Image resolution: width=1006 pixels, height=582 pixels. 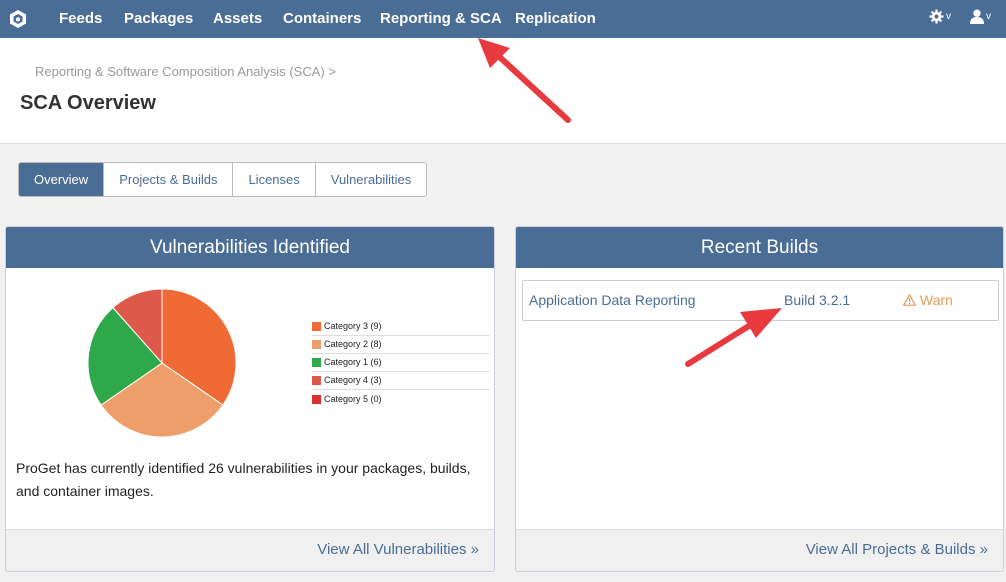 What do you see at coordinates (555, 19) in the screenshot?
I see `nav-replication: Replication` at bounding box center [555, 19].